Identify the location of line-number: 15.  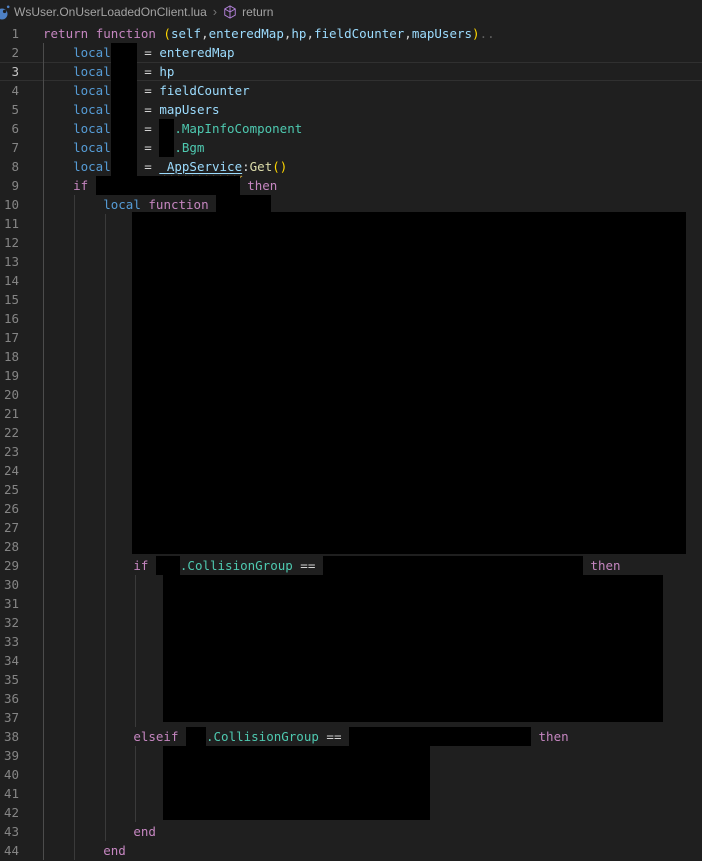
(9, 299).